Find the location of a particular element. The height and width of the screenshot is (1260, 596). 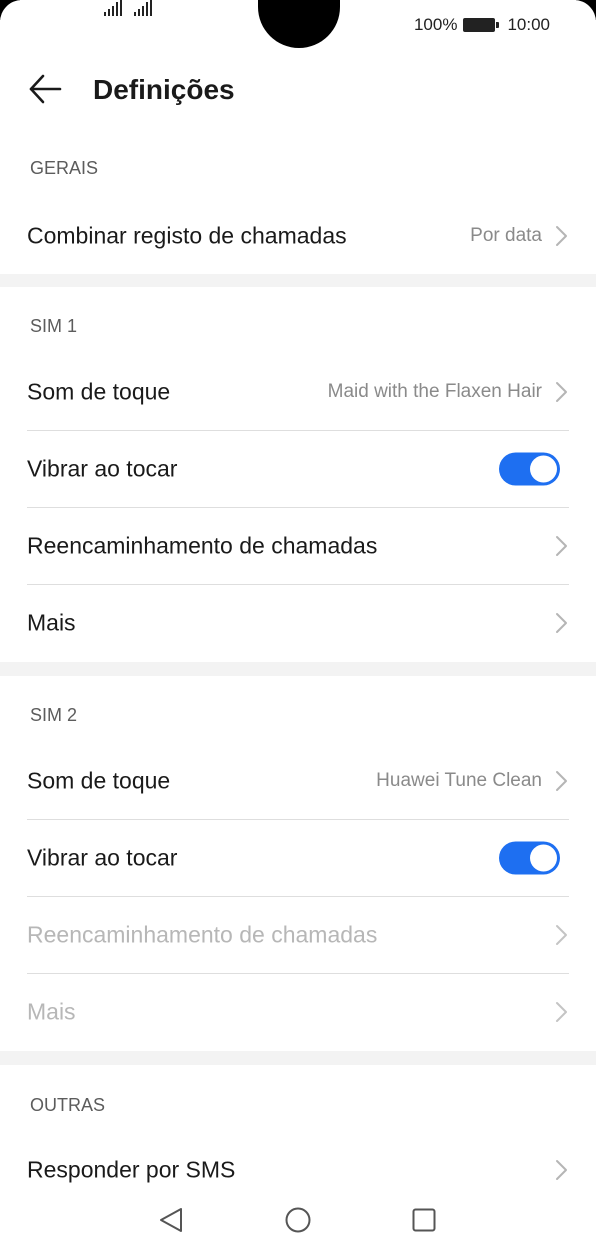

sim1-vibrate-label: Vibrar ao tocar is located at coordinates (102, 468).